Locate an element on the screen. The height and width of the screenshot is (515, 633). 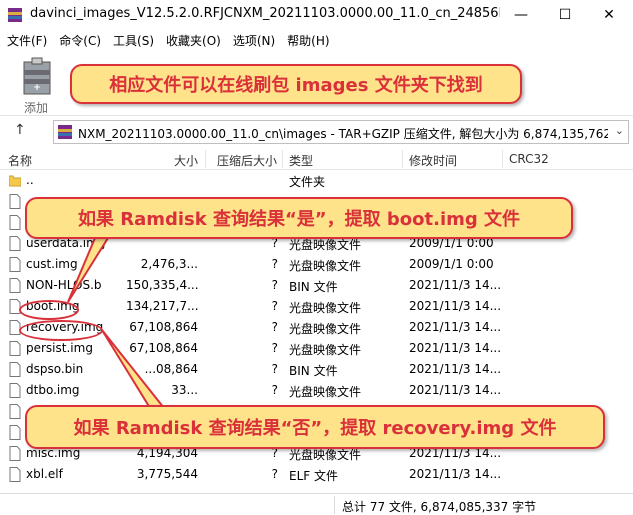
add-archive-icon: + is located at coordinates (37, 76).